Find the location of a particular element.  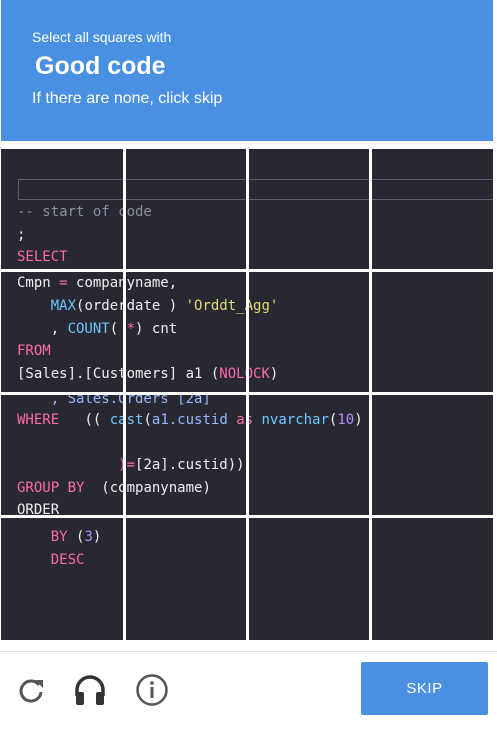

headphones-icon is located at coordinates (90, 690).